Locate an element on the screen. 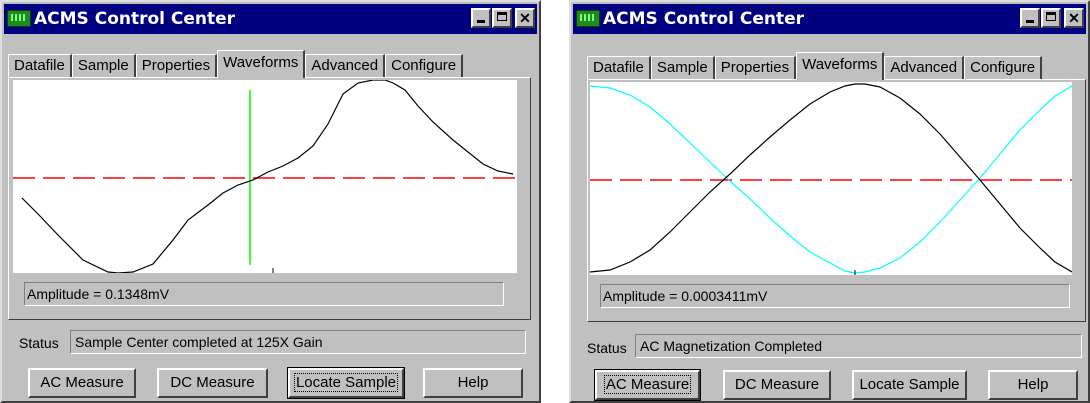 The height and width of the screenshot is (403, 1090). status-field: AC Magnetization Completed is located at coordinates (858, 346).